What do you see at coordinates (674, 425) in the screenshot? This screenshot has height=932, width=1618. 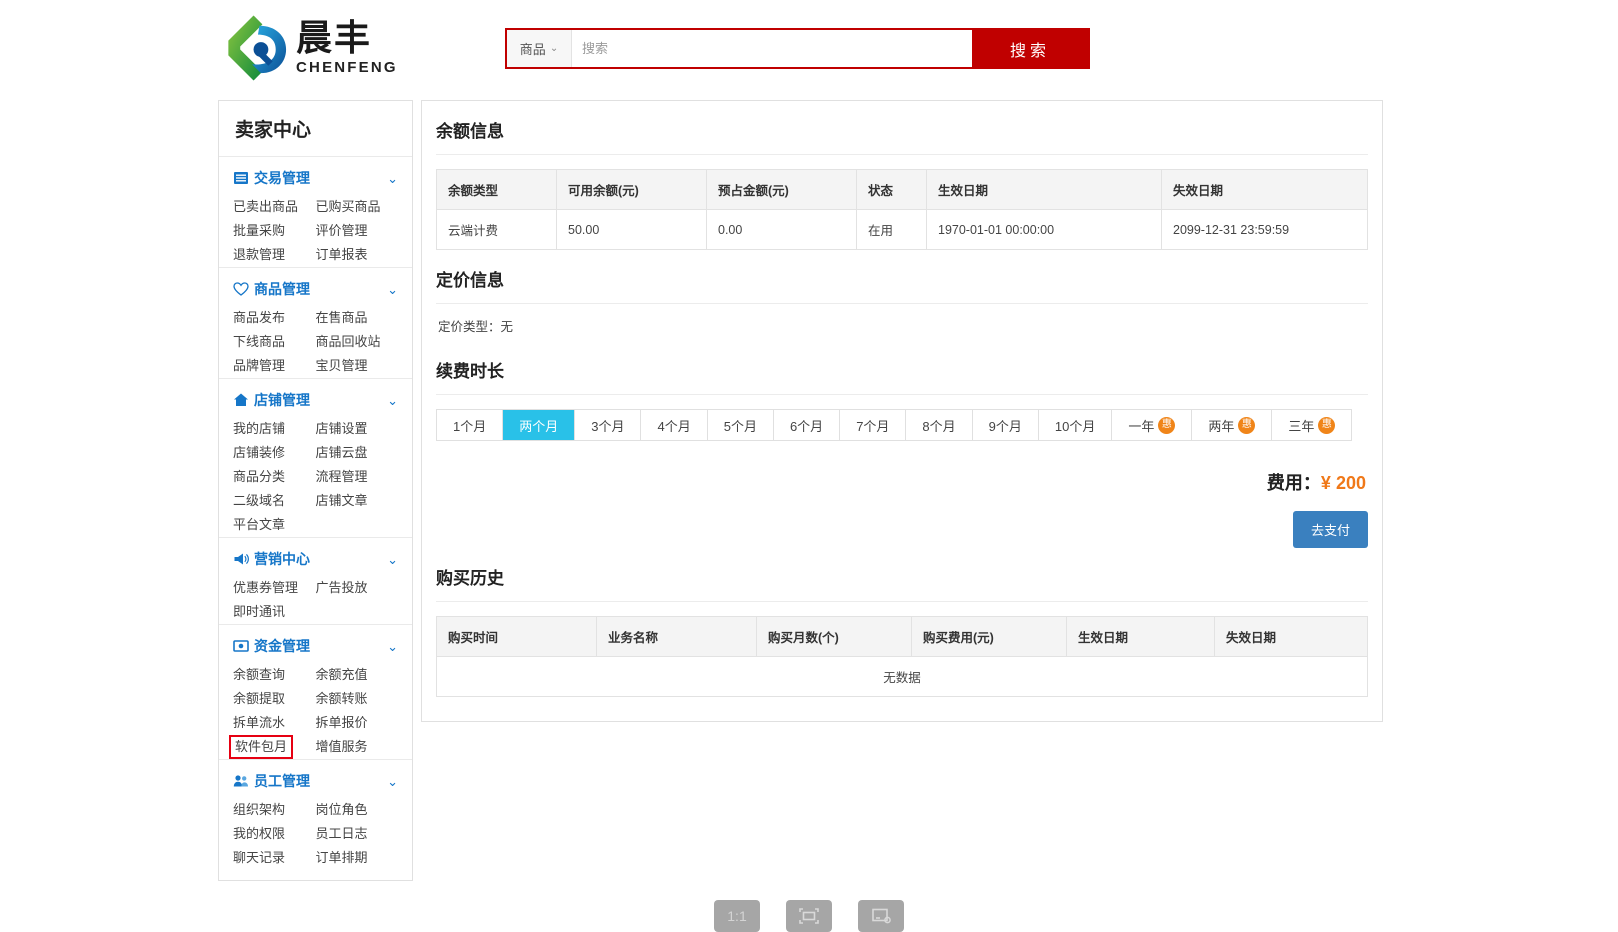 I see `duration-option-4m: 4个月` at bounding box center [674, 425].